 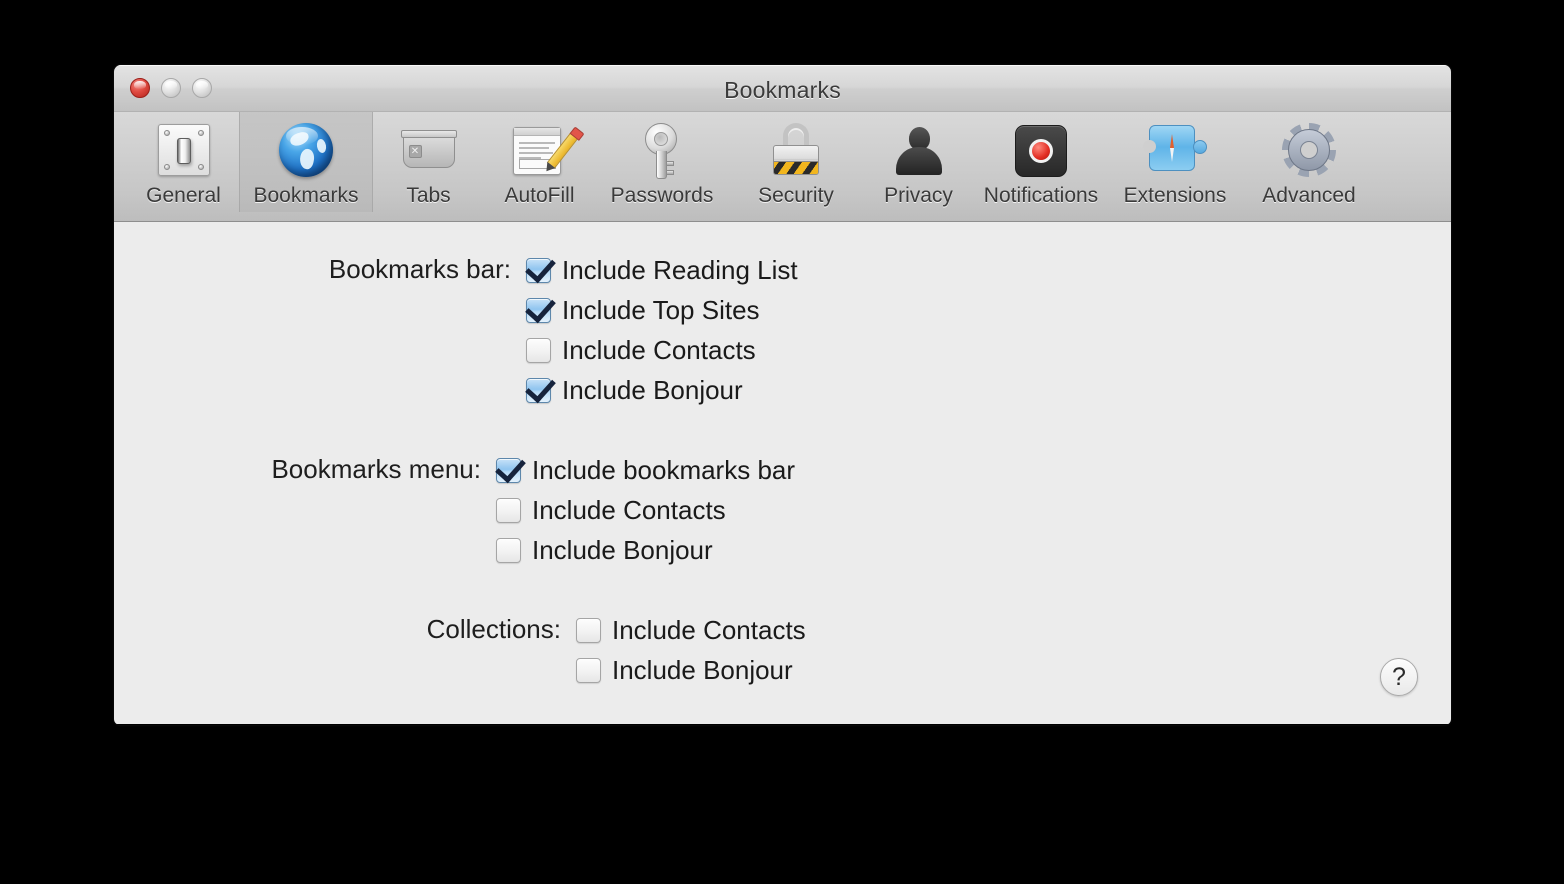 I want to click on toolbar-item-extensions: Extensions, so click(x=1175, y=162).